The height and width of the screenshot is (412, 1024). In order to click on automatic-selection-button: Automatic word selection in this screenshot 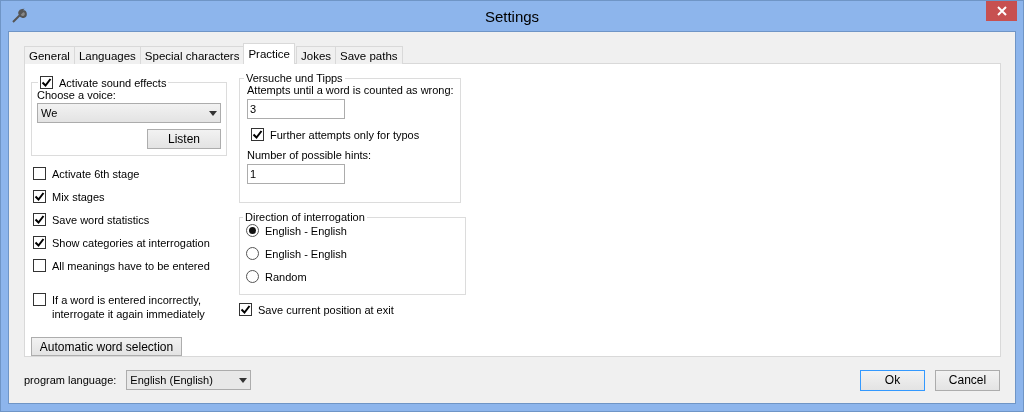, I will do `click(106, 346)`.